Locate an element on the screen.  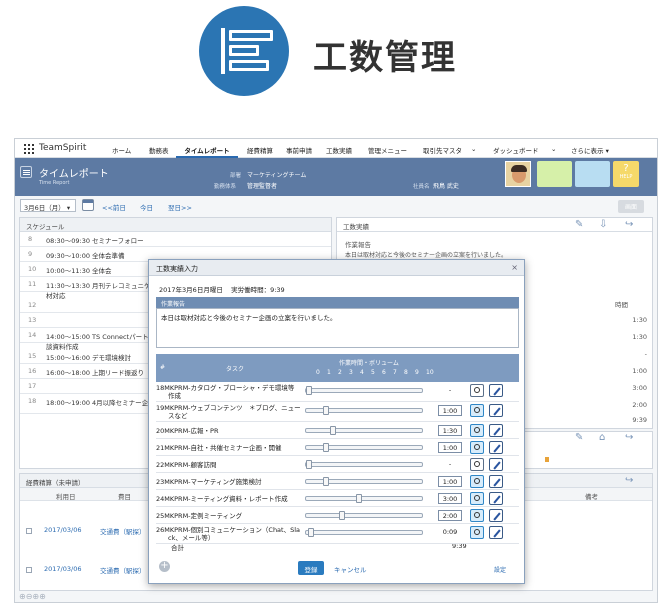
schedule-row: 8 08:30〜09:30 セミナーフォロー is located at coordinates (175, 239).